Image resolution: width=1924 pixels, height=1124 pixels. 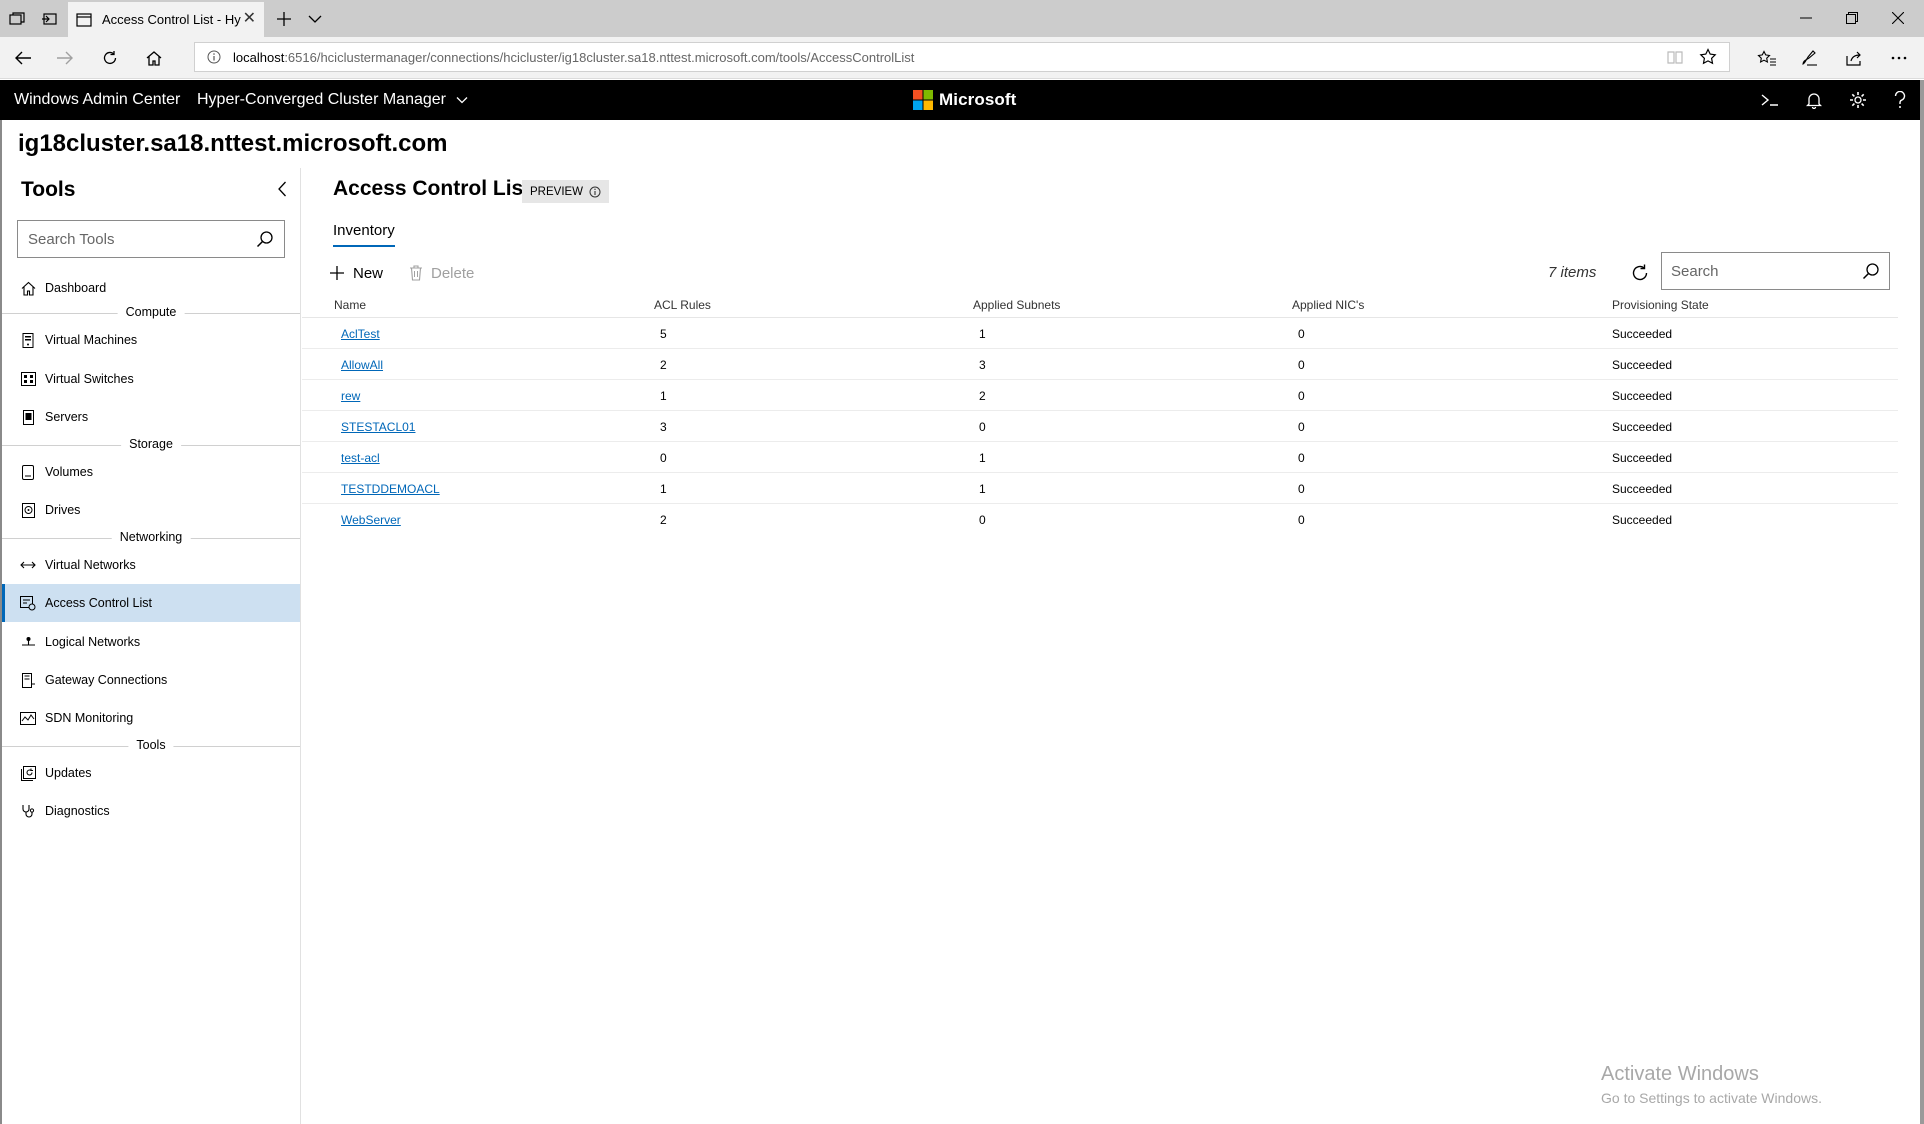 What do you see at coordinates (1770, 100) in the screenshot?
I see `powershell-icon` at bounding box center [1770, 100].